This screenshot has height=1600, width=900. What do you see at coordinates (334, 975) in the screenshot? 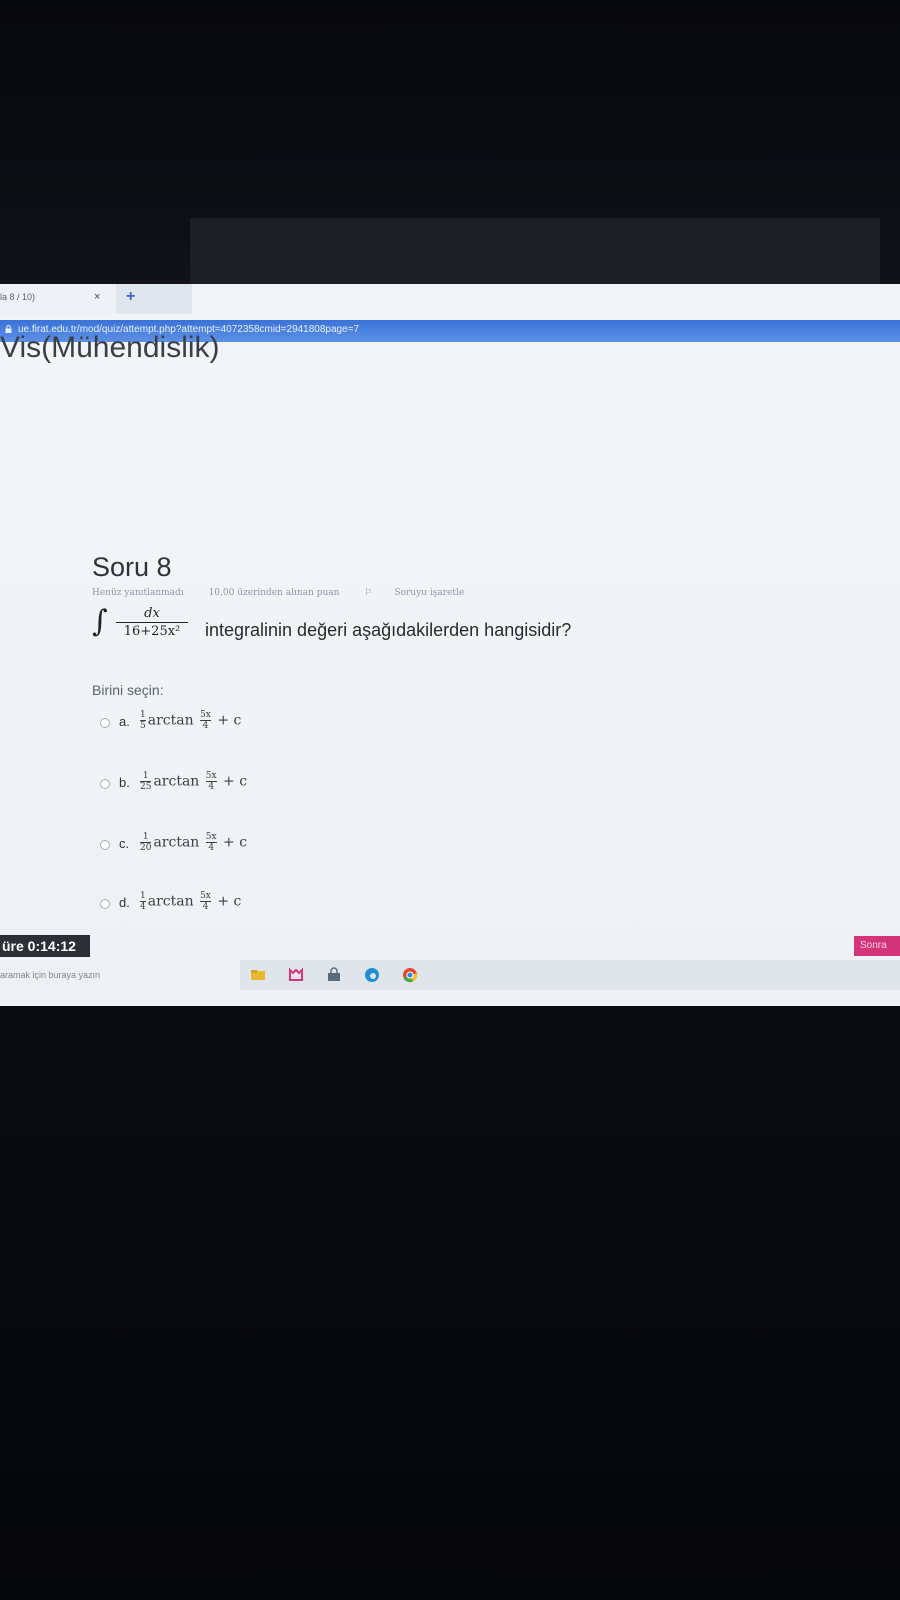
I see `store-bag-icon` at bounding box center [334, 975].